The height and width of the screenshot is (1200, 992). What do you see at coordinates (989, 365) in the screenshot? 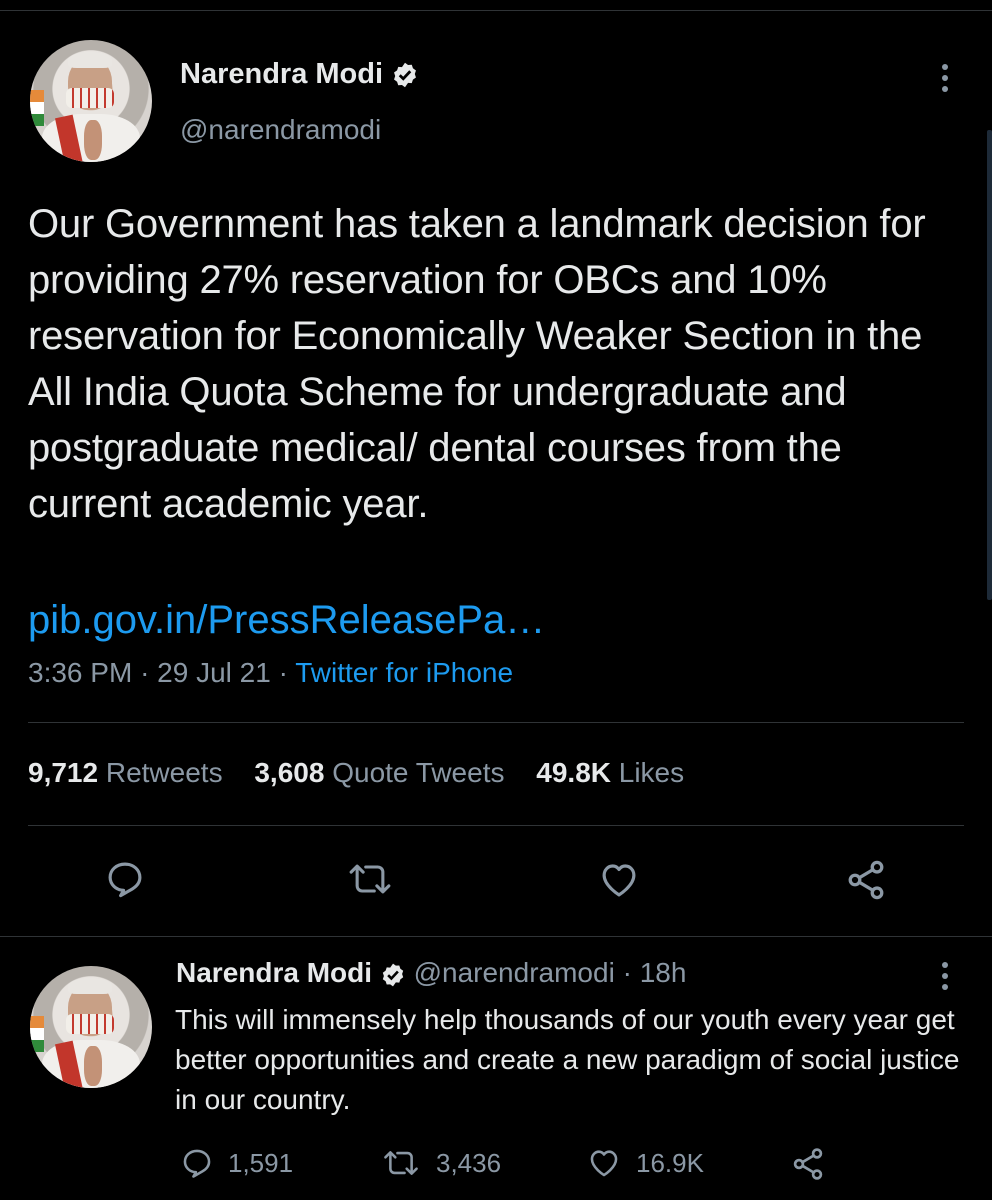
I see `scrollbar` at bounding box center [989, 365].